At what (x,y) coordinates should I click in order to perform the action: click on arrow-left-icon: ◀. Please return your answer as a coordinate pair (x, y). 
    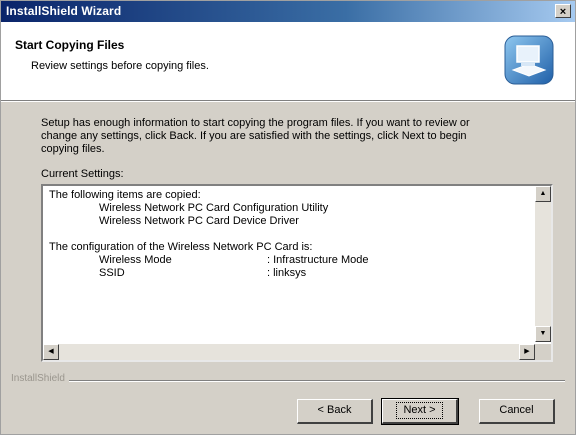
    Looking at the image, I should click on (51, 351).